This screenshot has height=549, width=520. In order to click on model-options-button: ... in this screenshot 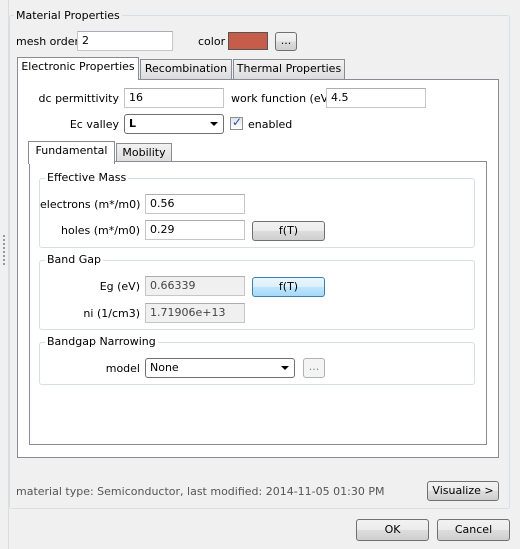, I will do `click(314, 368)`.